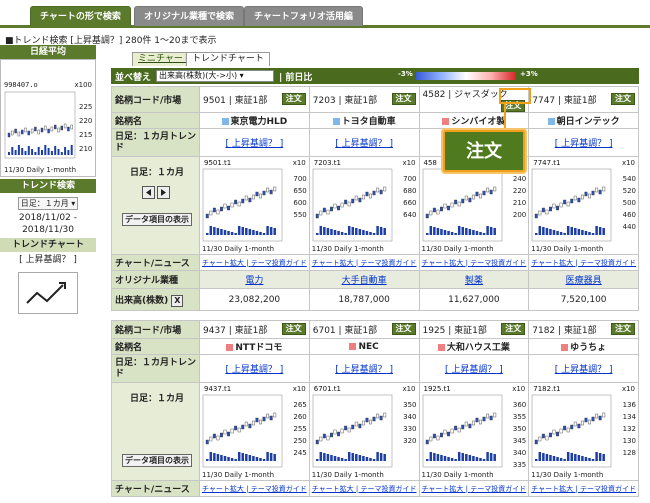  Describe the element at coordinates (410, 203) in the screenshot. I see `tick-label: 660` at that location.